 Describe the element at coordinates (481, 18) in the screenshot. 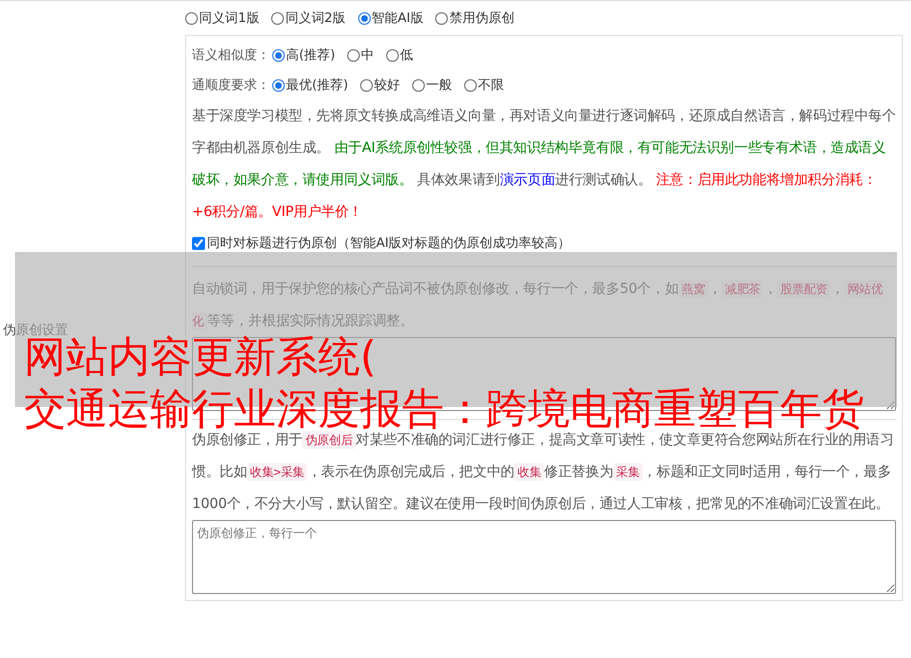

I see `radio-label: 禁用伪原创` at that location.